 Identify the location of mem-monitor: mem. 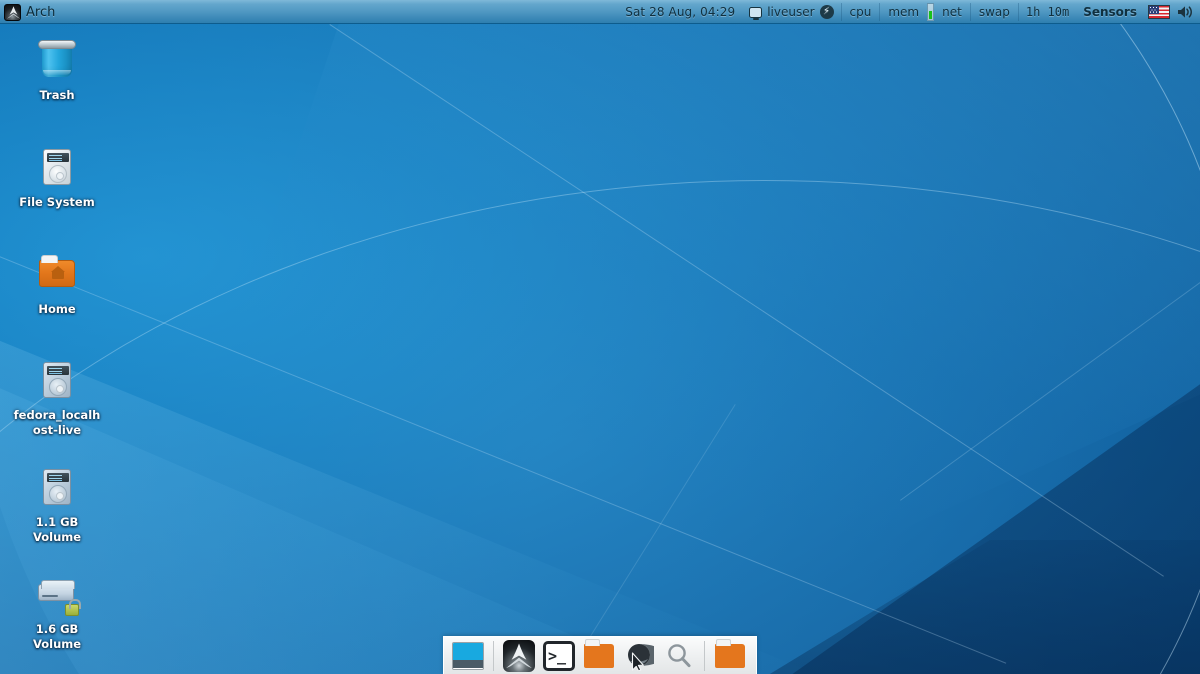
(903, 12).